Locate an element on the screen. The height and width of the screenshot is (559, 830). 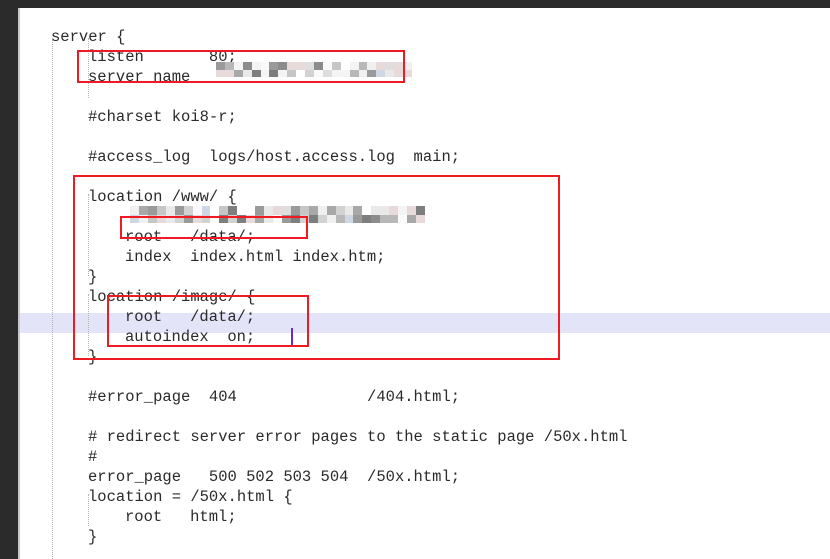
code-line: #charset koi8-r; is located at coordinates (162, 117).